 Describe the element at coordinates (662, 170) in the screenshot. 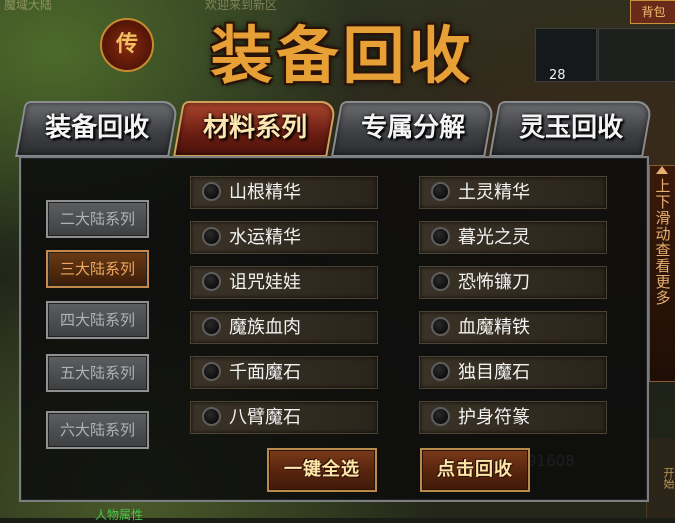

I see `arrow-up-icon` at that location.